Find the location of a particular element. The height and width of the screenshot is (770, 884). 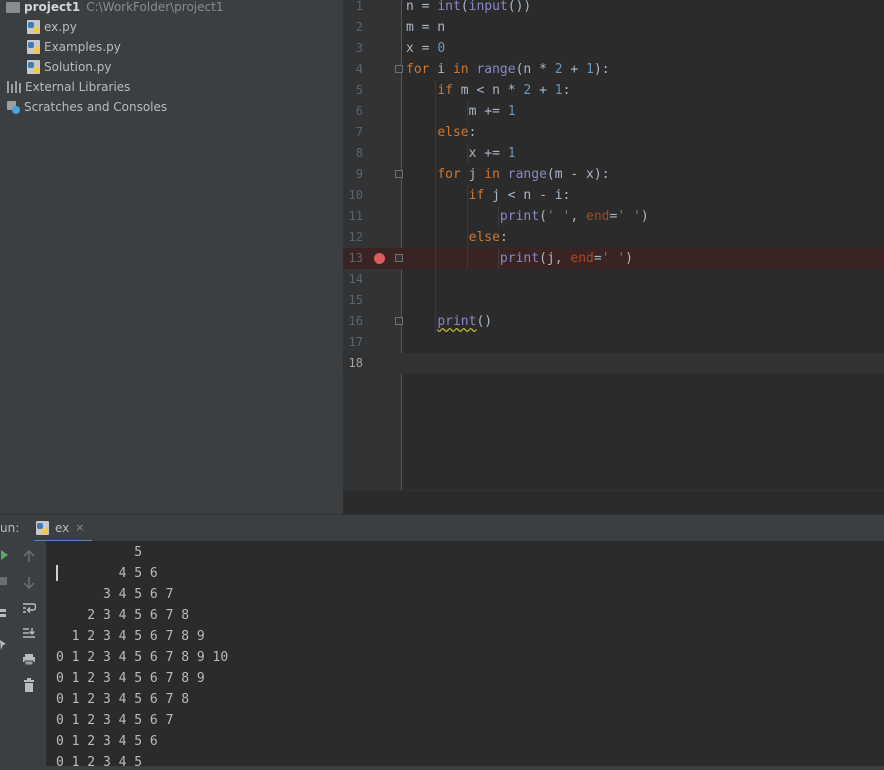

code-line: 6 m += 1 is located at coordinates (613, 111).